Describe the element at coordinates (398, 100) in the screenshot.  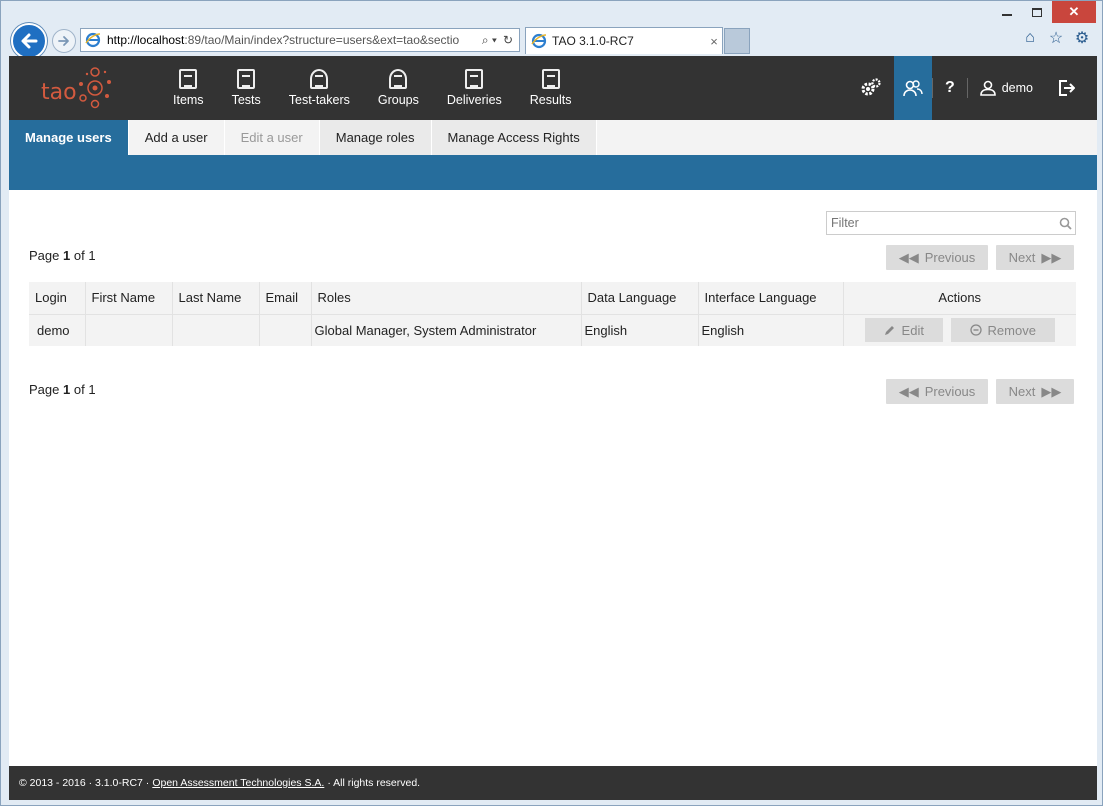
I see `nav-label: Groups` at that location.